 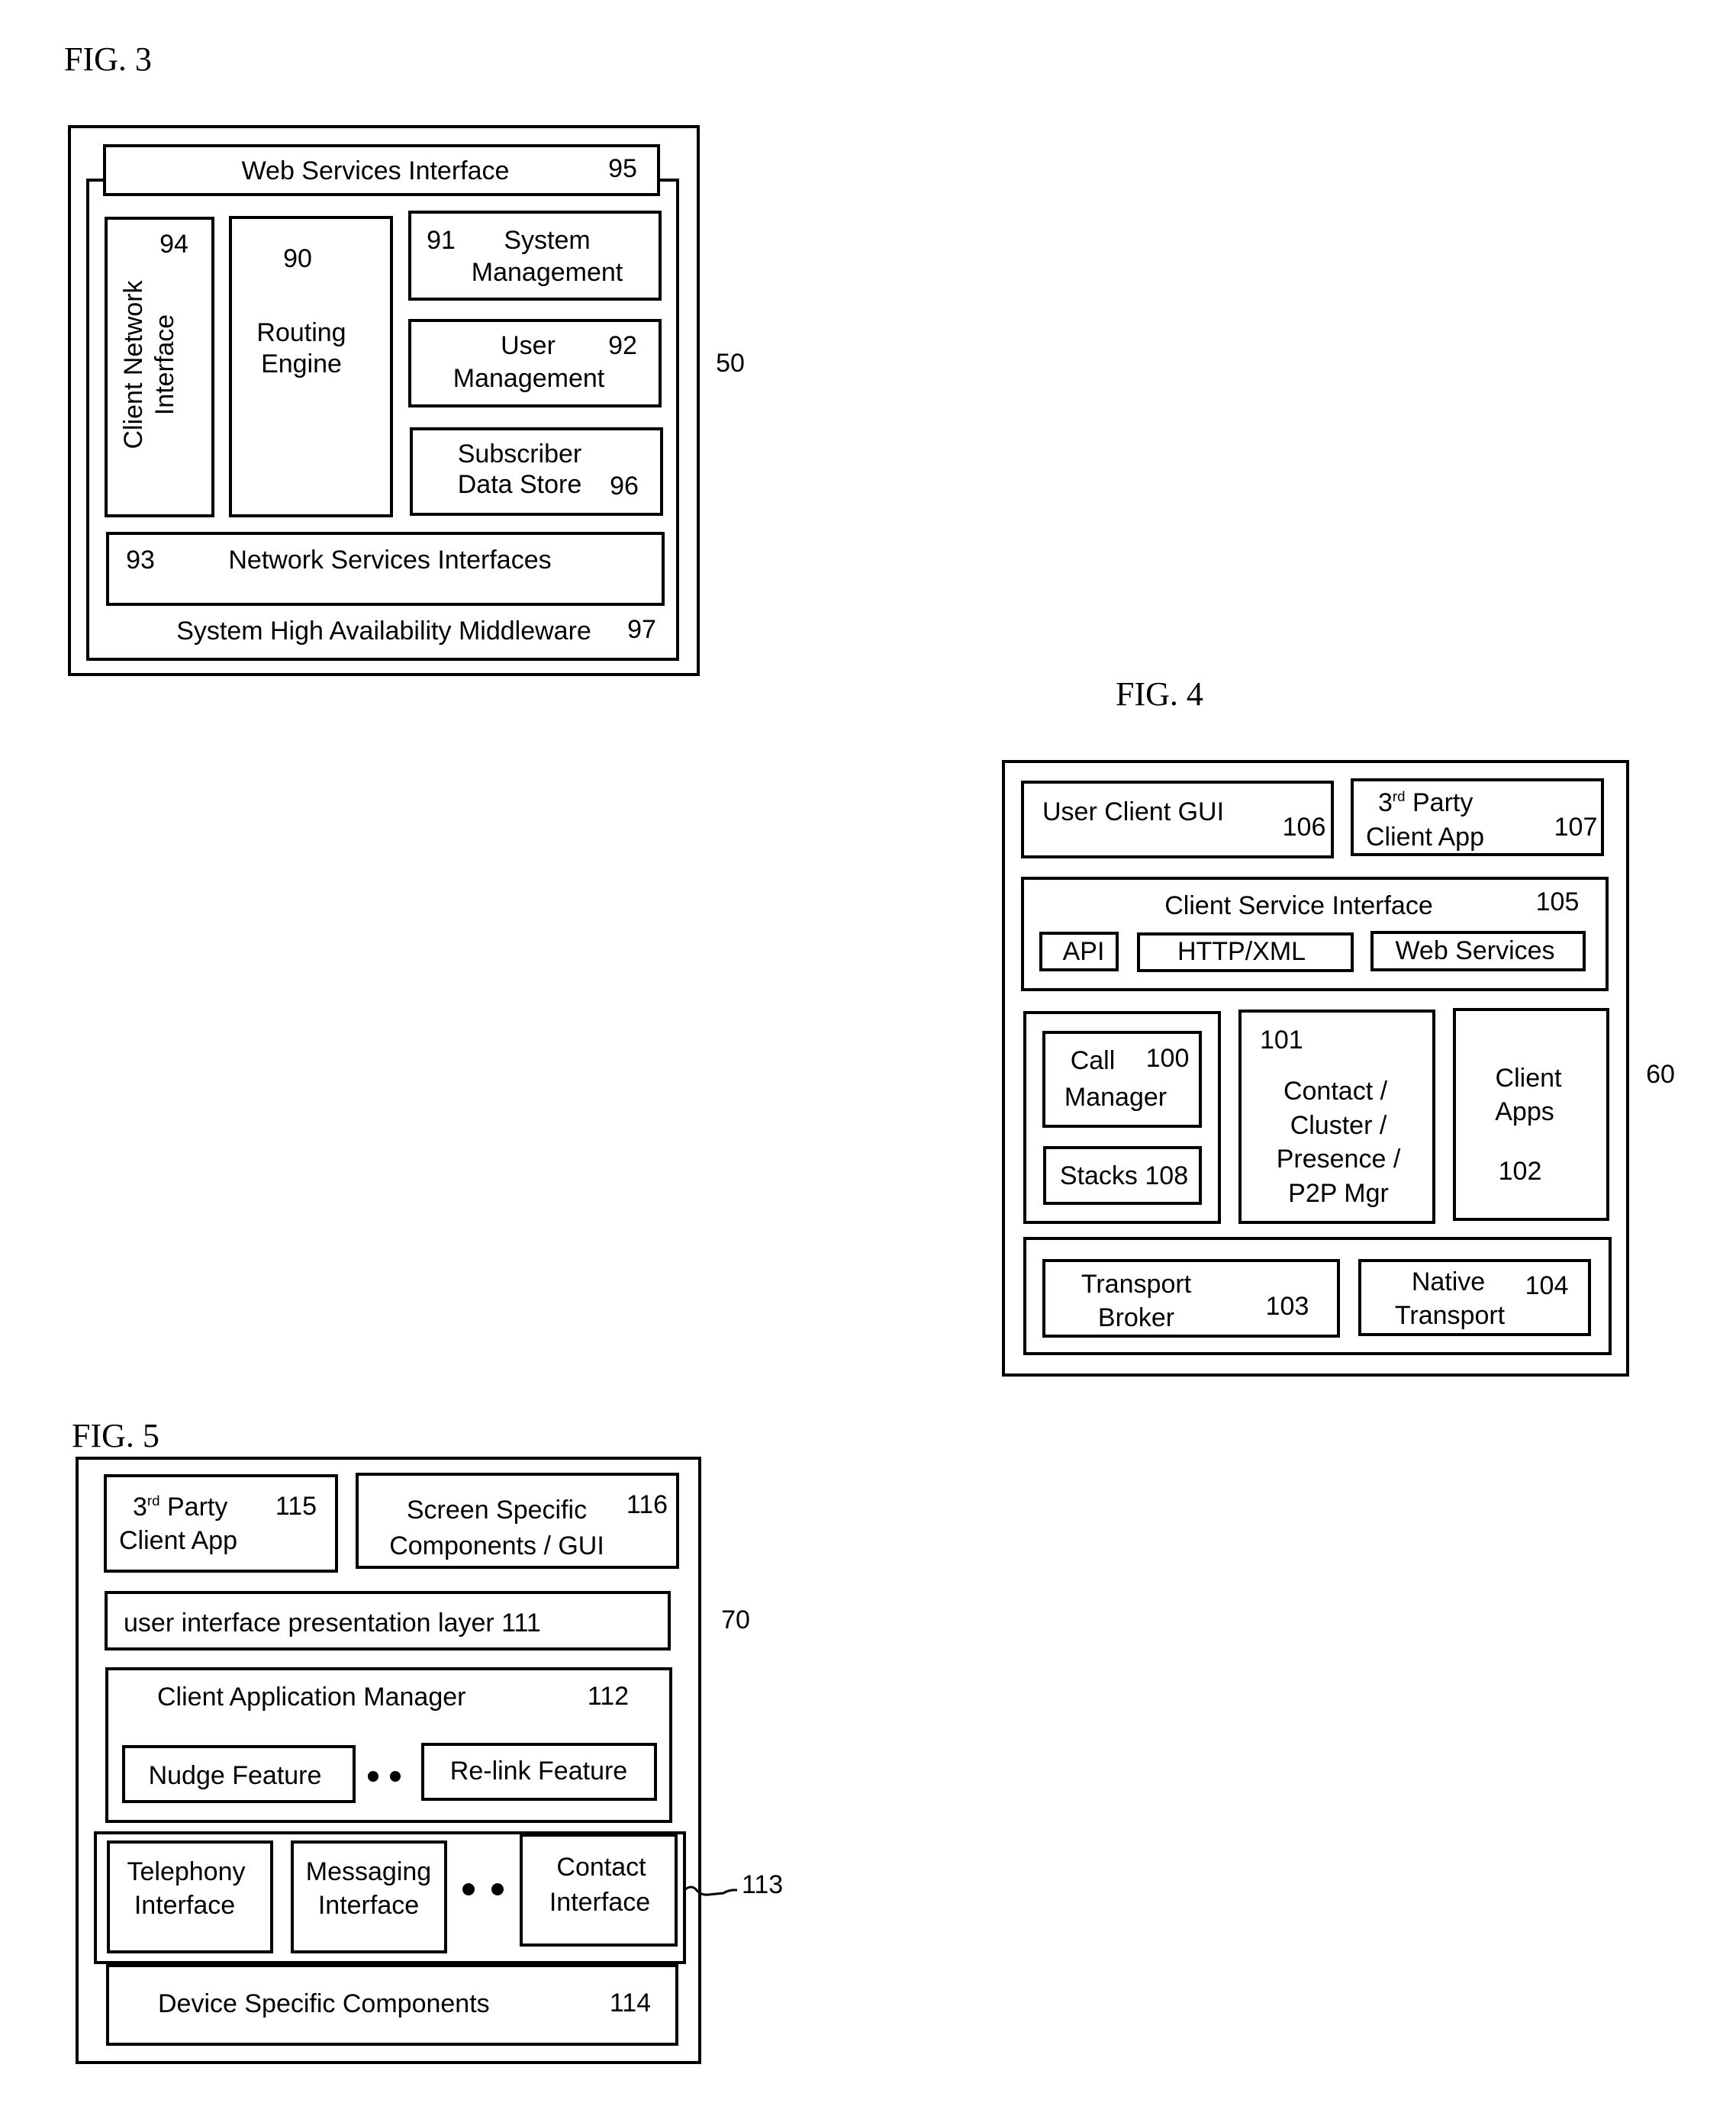 What do you see at coordinates (324, 2003) in the screenshot?
I see `device-specific-components-label: Device Specific Components` at bounding box center [324, 2003].